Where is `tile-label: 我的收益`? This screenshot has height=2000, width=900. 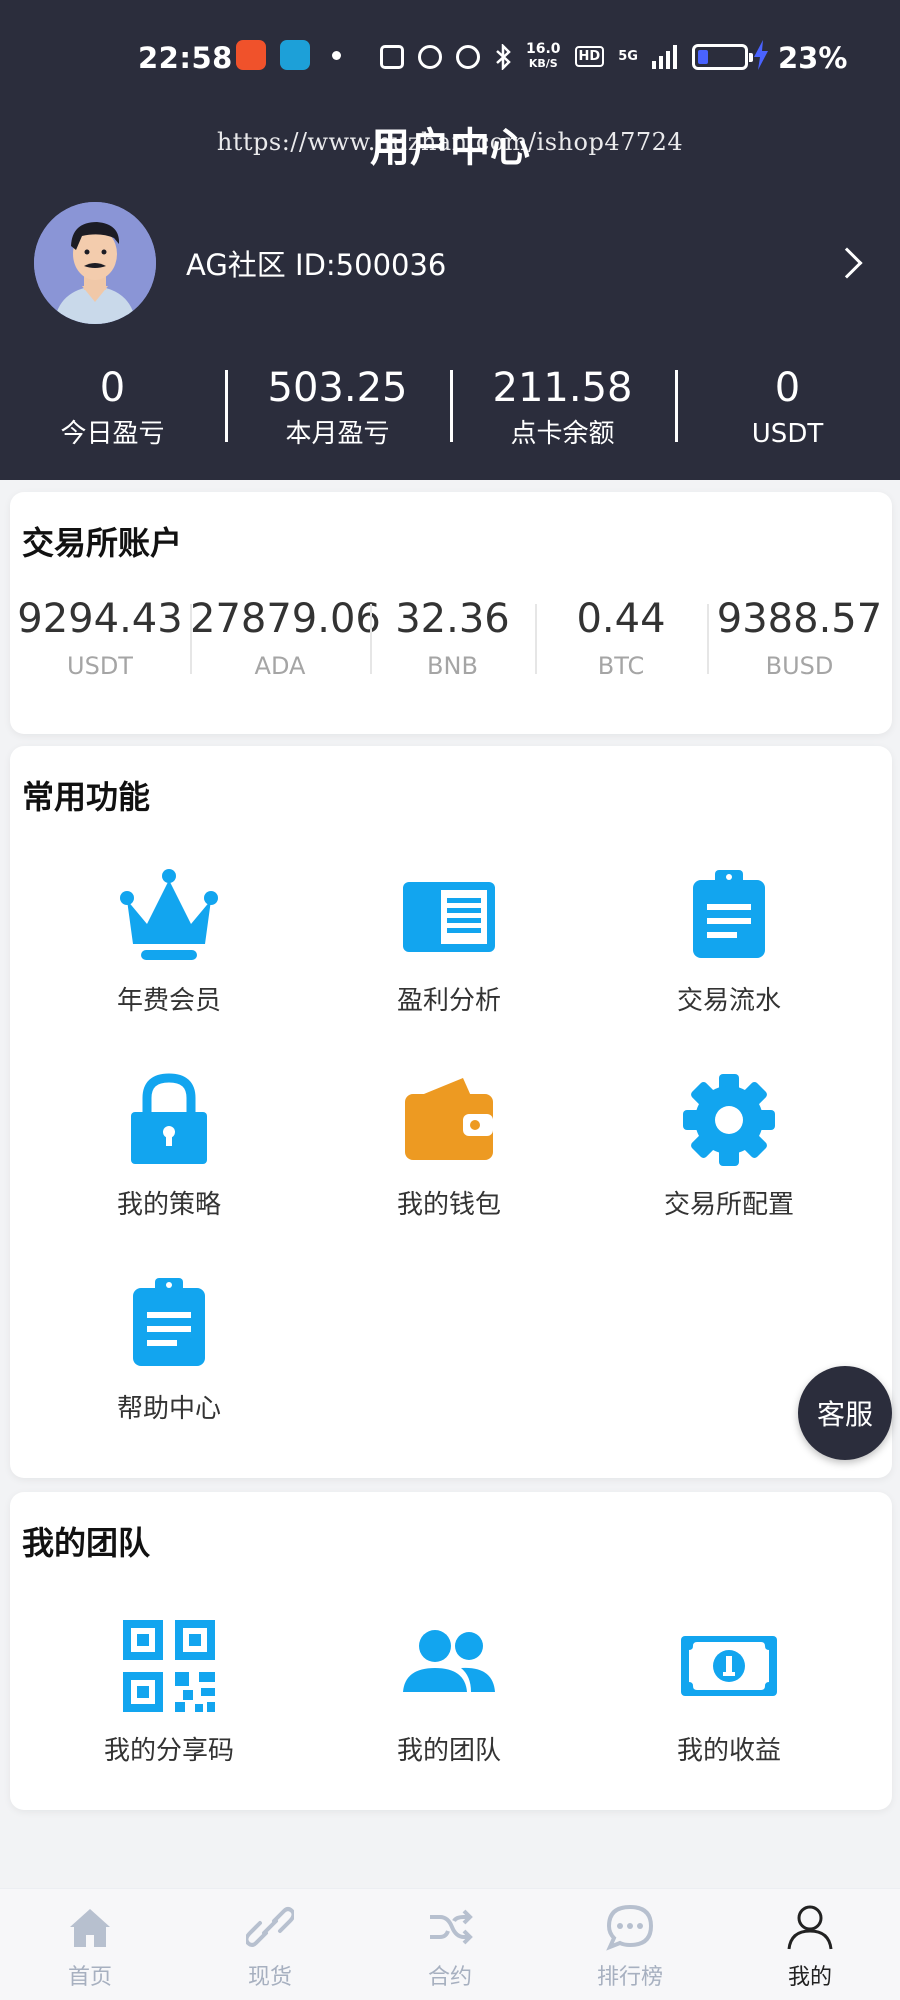 tile-label: 我的收益 is located at coordinates (728, 1751).